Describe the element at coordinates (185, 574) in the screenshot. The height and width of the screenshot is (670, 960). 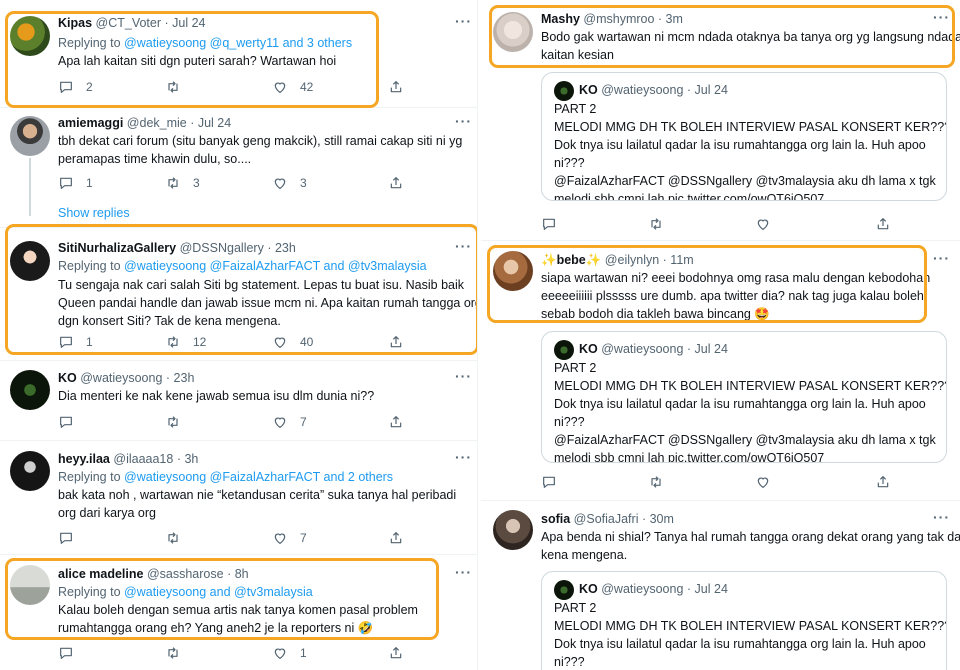
I see `handle: @sassharose` at that location.